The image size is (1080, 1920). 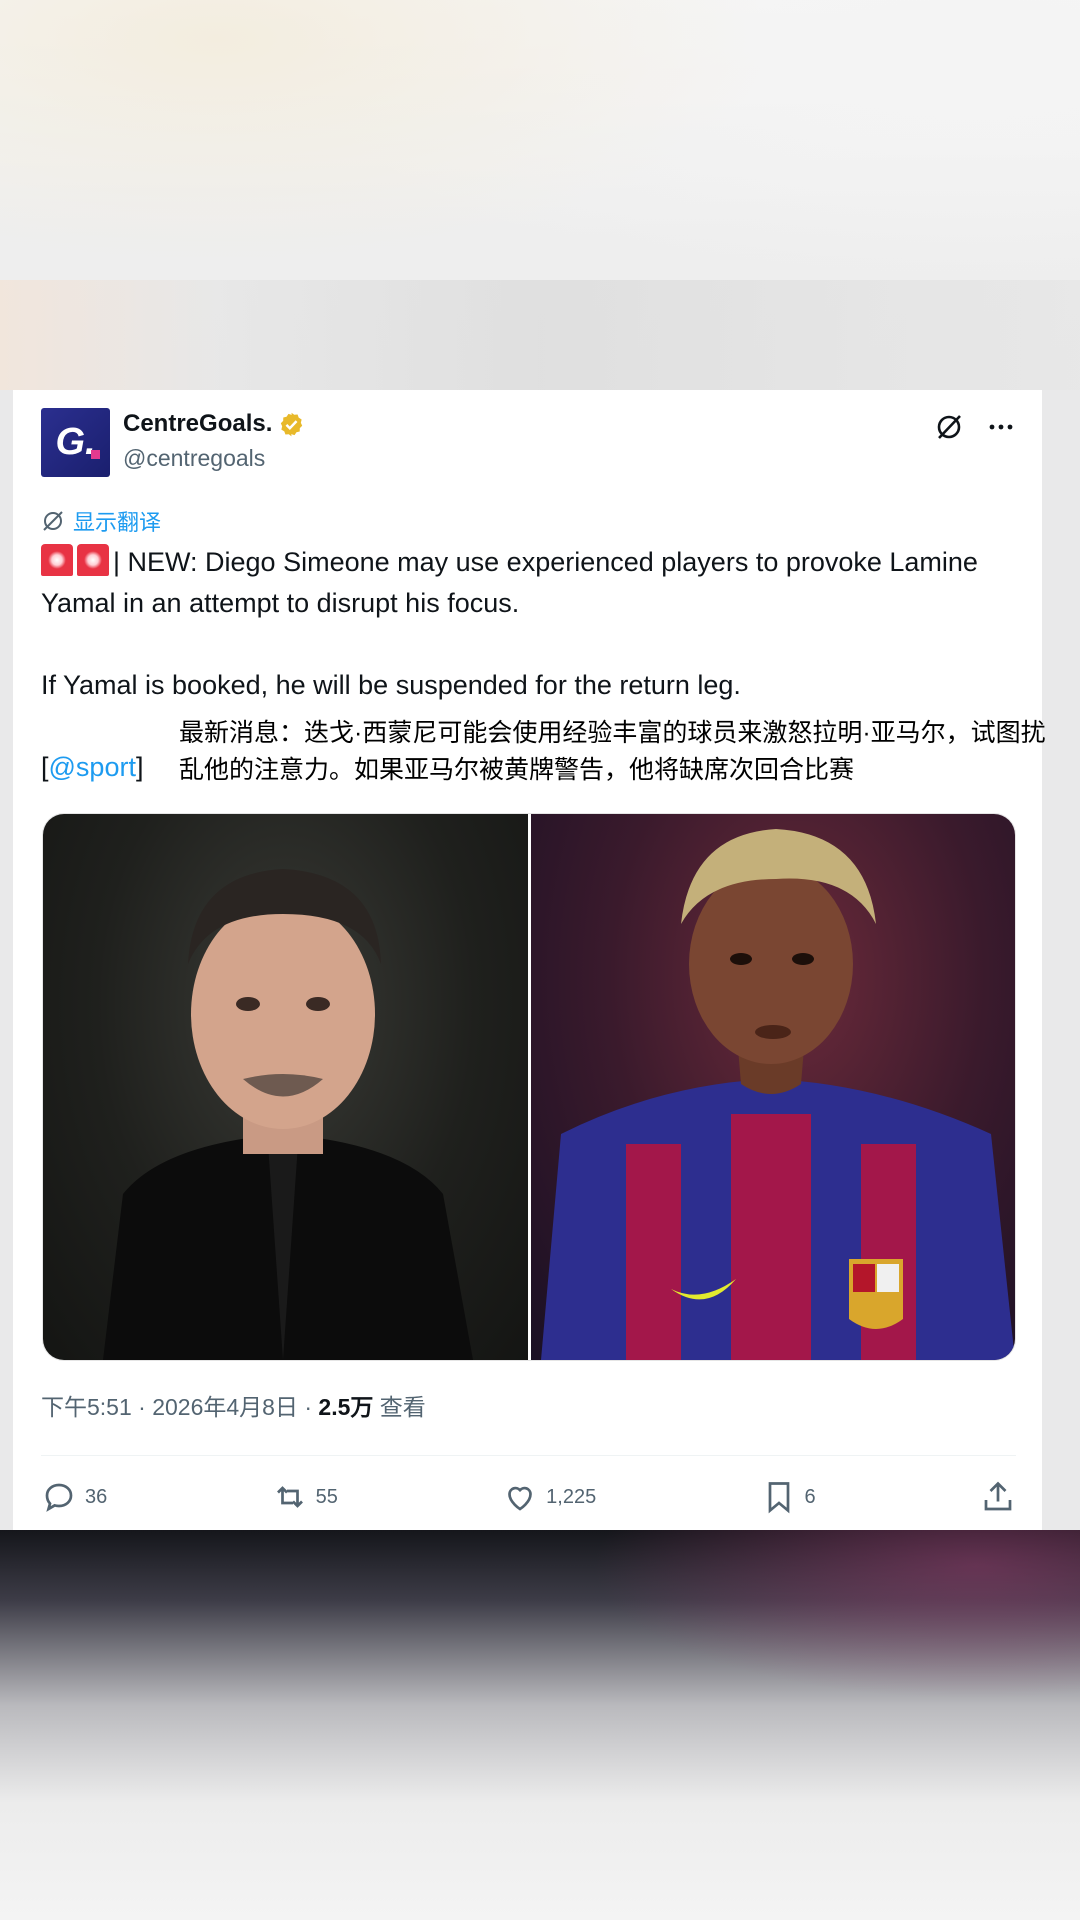 I want to click on top-actions, so click(x=975, y=427).